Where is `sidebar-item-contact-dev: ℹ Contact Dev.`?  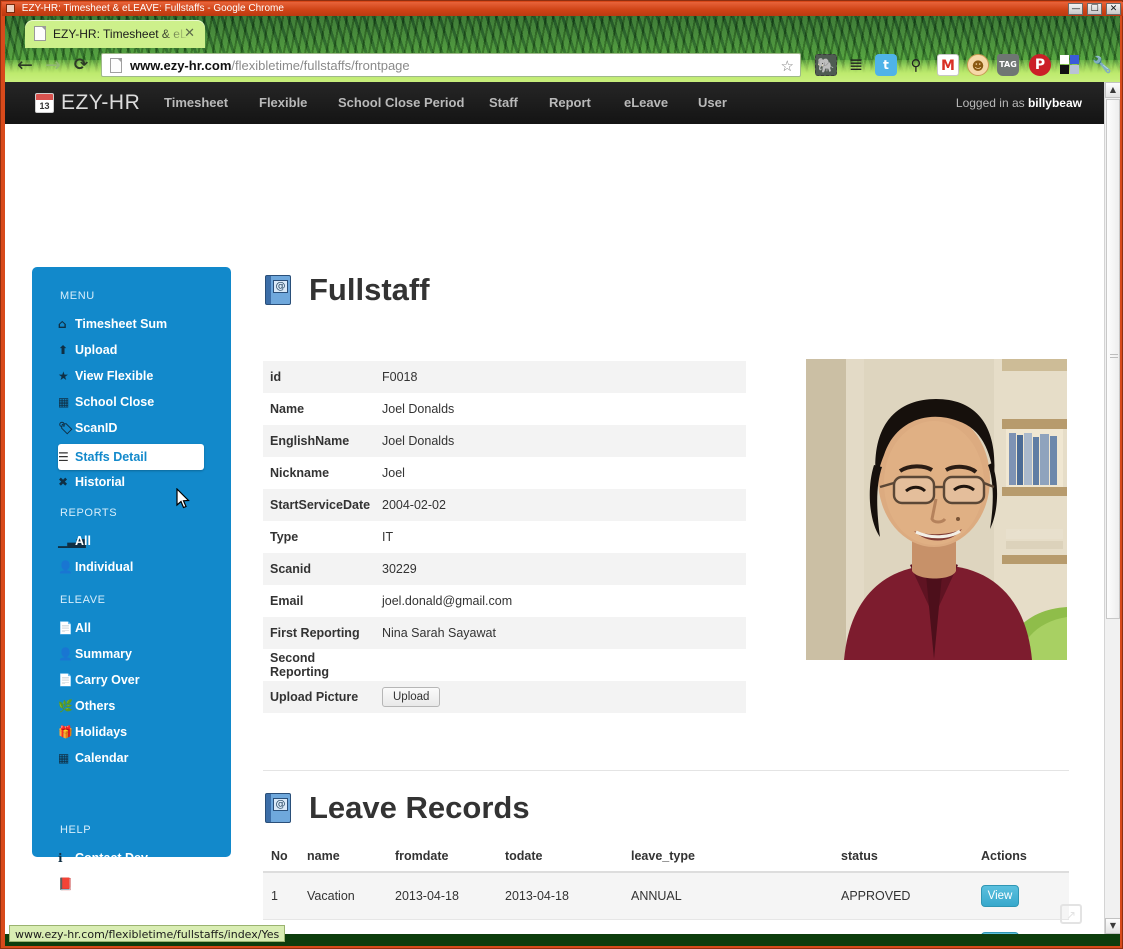
sidebar-item-contact-dev: ℹ Contact Dev. is located at coordinates (131, 858).